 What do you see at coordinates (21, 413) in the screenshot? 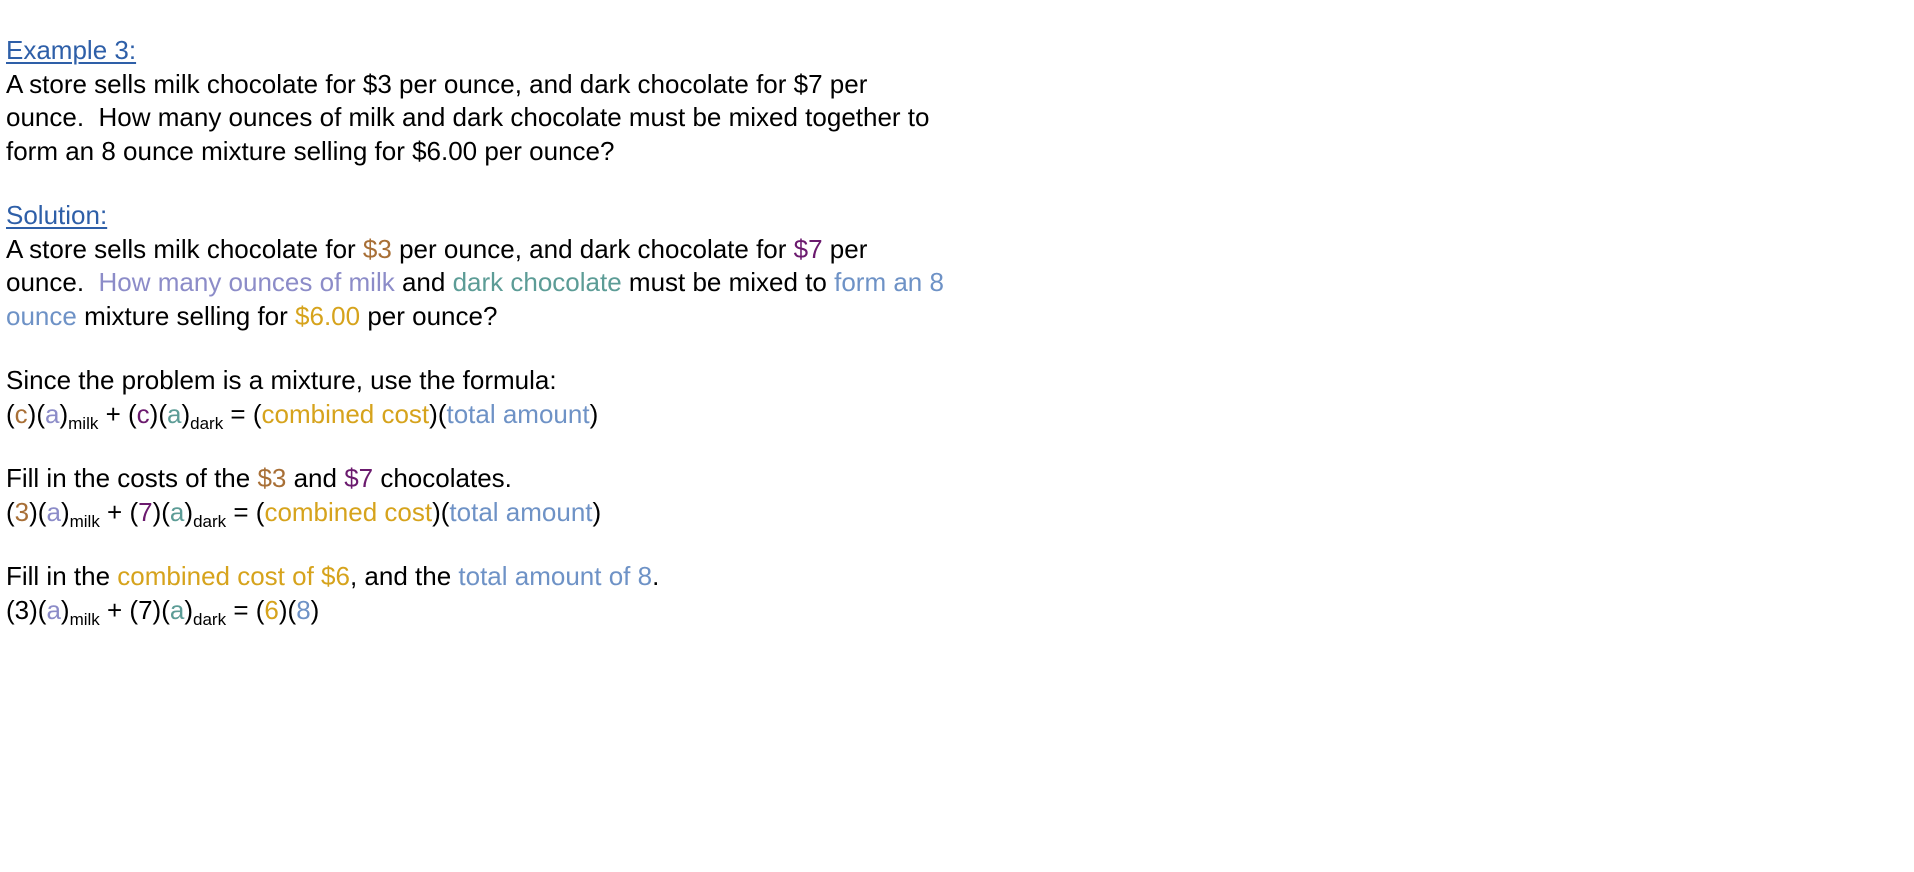
I see `eq-milk-cost: c` at bounding box center [21, 413].